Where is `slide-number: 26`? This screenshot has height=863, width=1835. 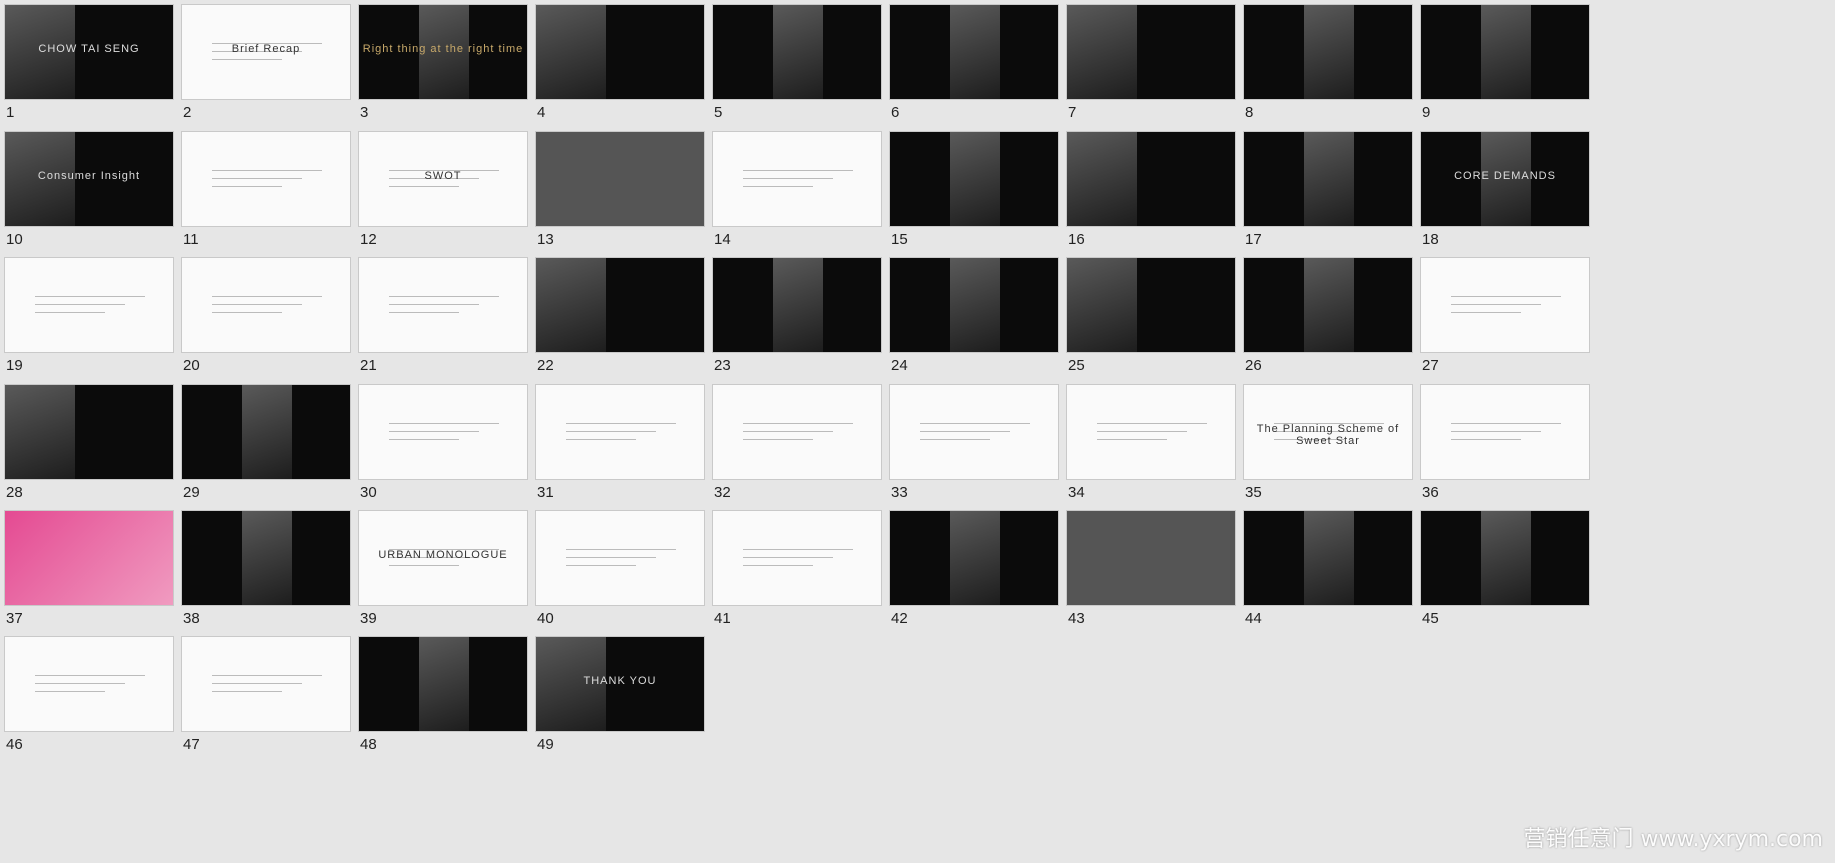
slide-number: 26 is located at coordinates (1253, 365).